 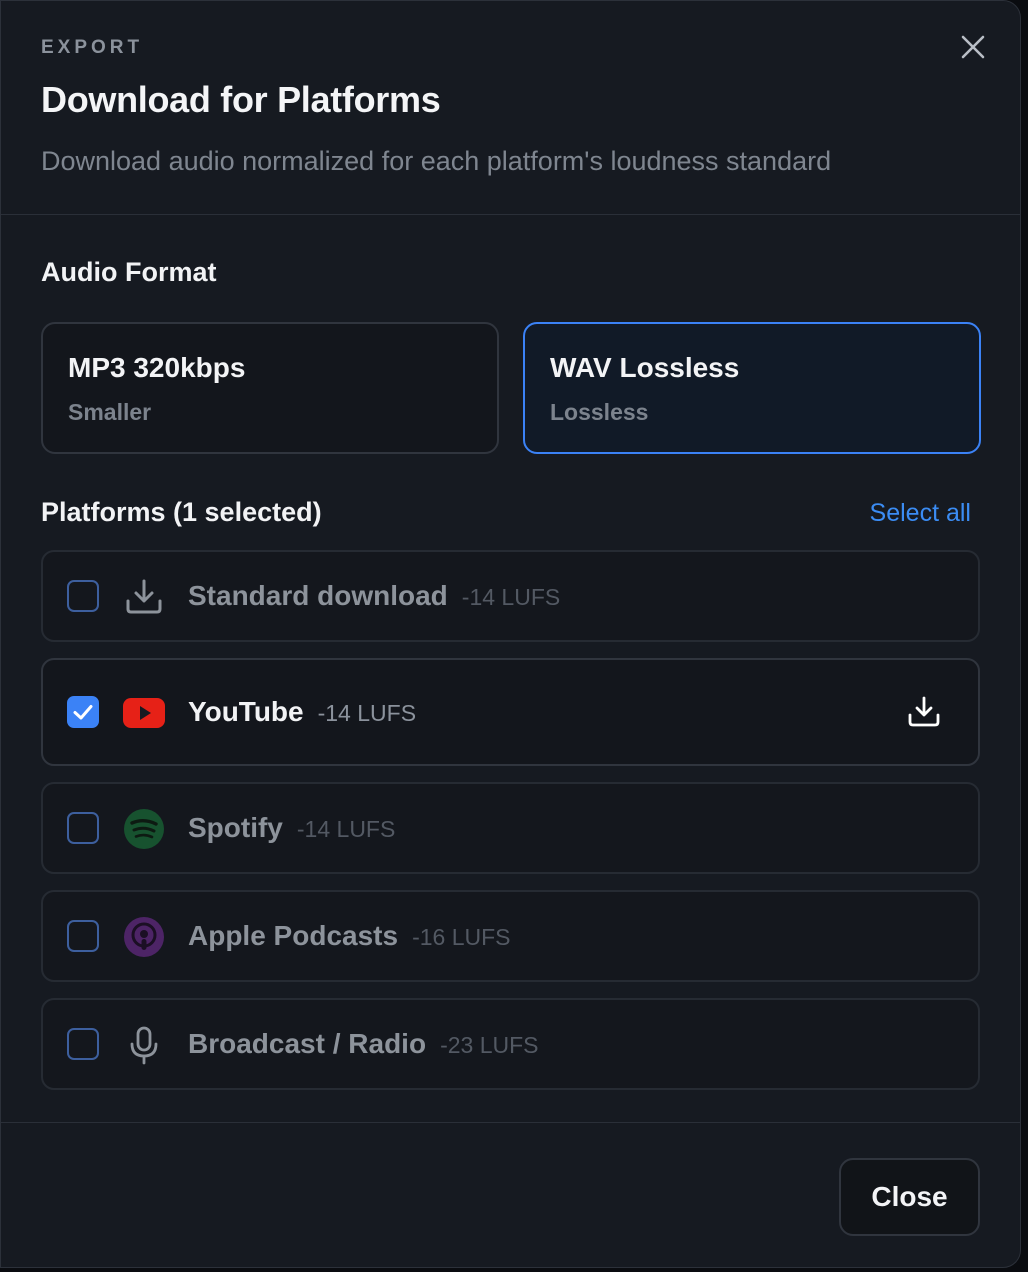 I want to click on format-desc: Smaller, so click(x=110, y=412).